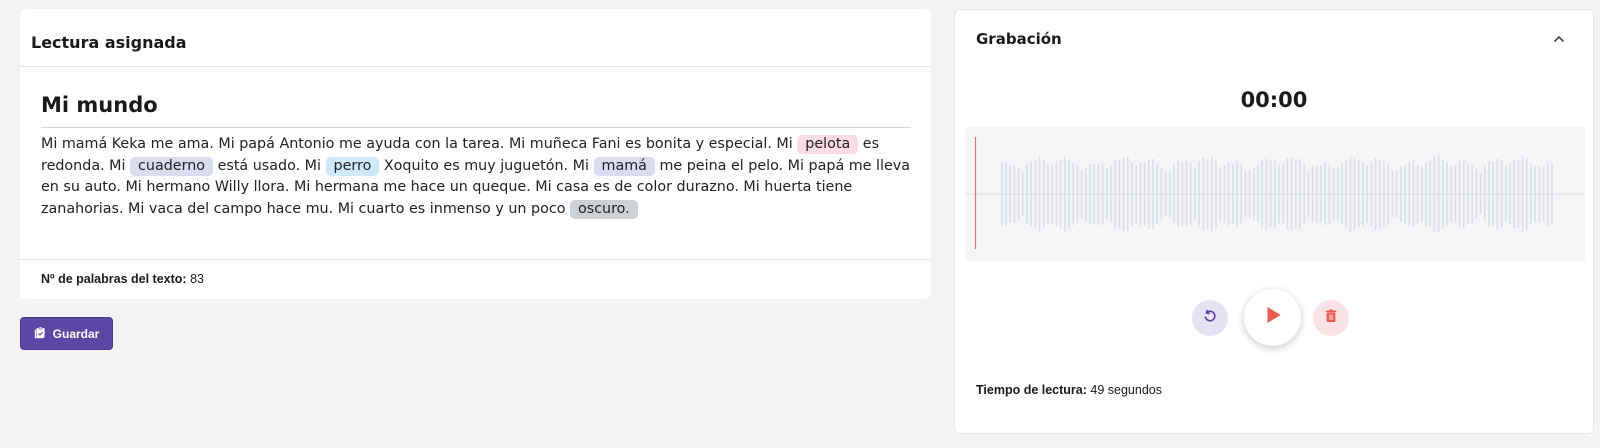 The image size is (1600, 448). What do you see at coordinates (1331, 318) in the screenshot?
I see `delete-button` at bounding box center [1331, 318].